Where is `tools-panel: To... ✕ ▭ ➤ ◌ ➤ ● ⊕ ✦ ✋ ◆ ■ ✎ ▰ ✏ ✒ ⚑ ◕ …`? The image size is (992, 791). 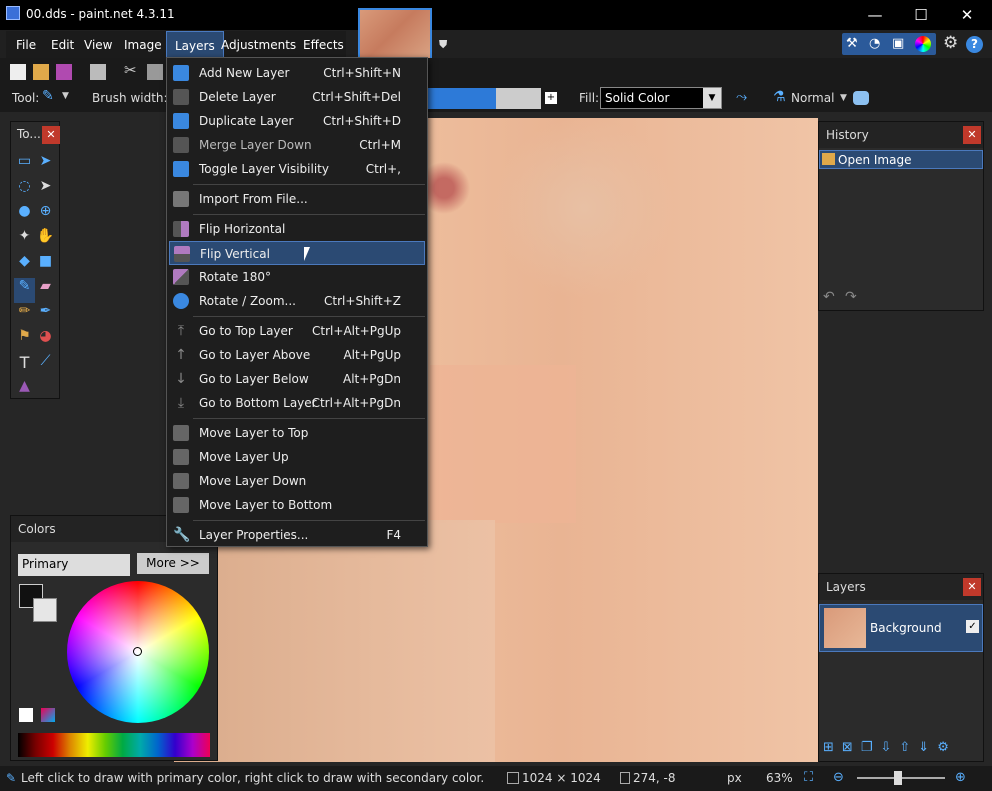 tools-panel: To... ✕ ▭ ➤ ◌ ➤ ● ⊕ ✦ ✋ ◆ ■ ✎ ▰ ✏ ✒ ⚑ ◕ … is located at coordinates (35, 260).